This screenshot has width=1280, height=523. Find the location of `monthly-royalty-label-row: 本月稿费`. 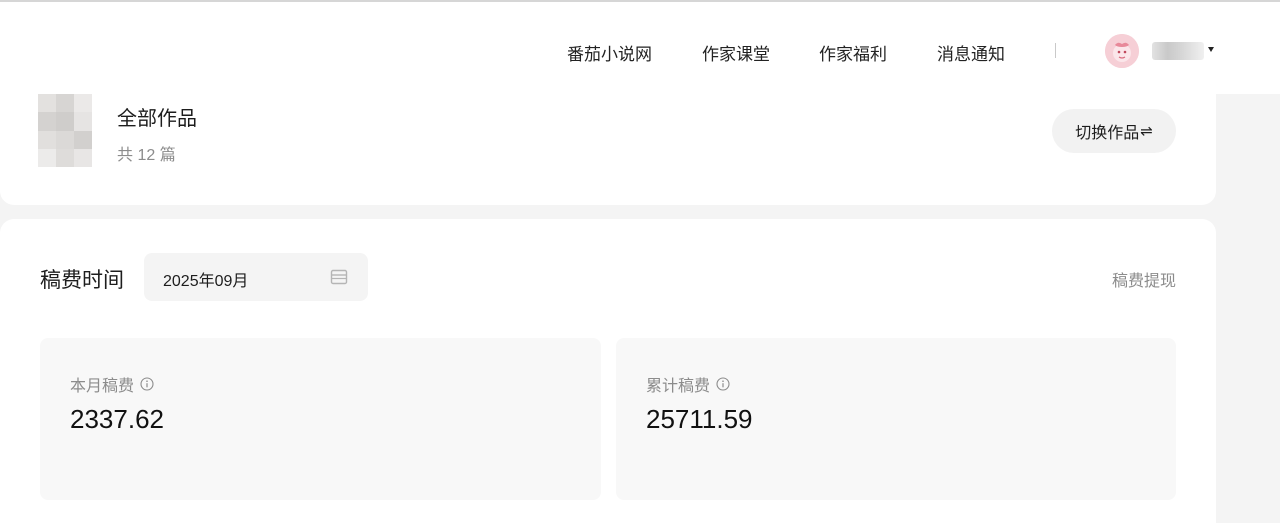

monthly-royalty-label-row: 本月稿费 is located at coordinates (112, 384).